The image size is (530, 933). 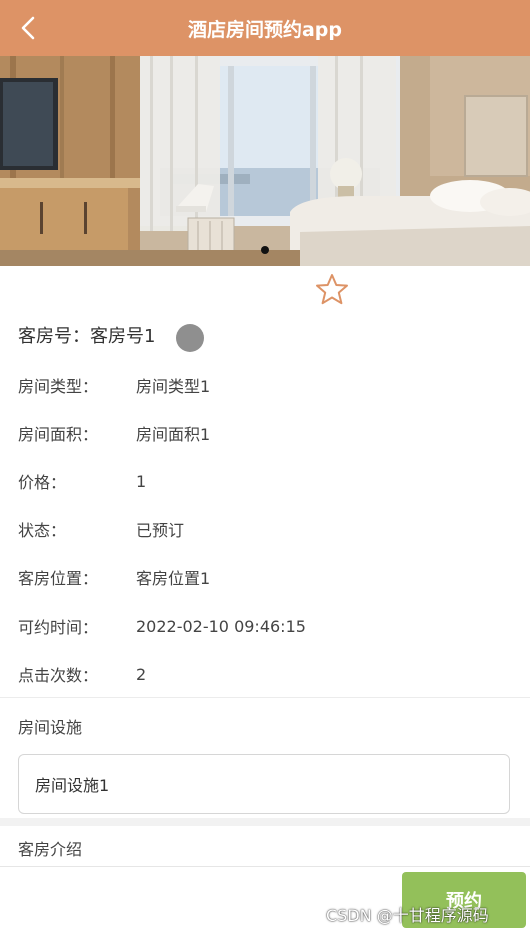 I want to click on book-button-label: 预约, so click(x=464, y=901).